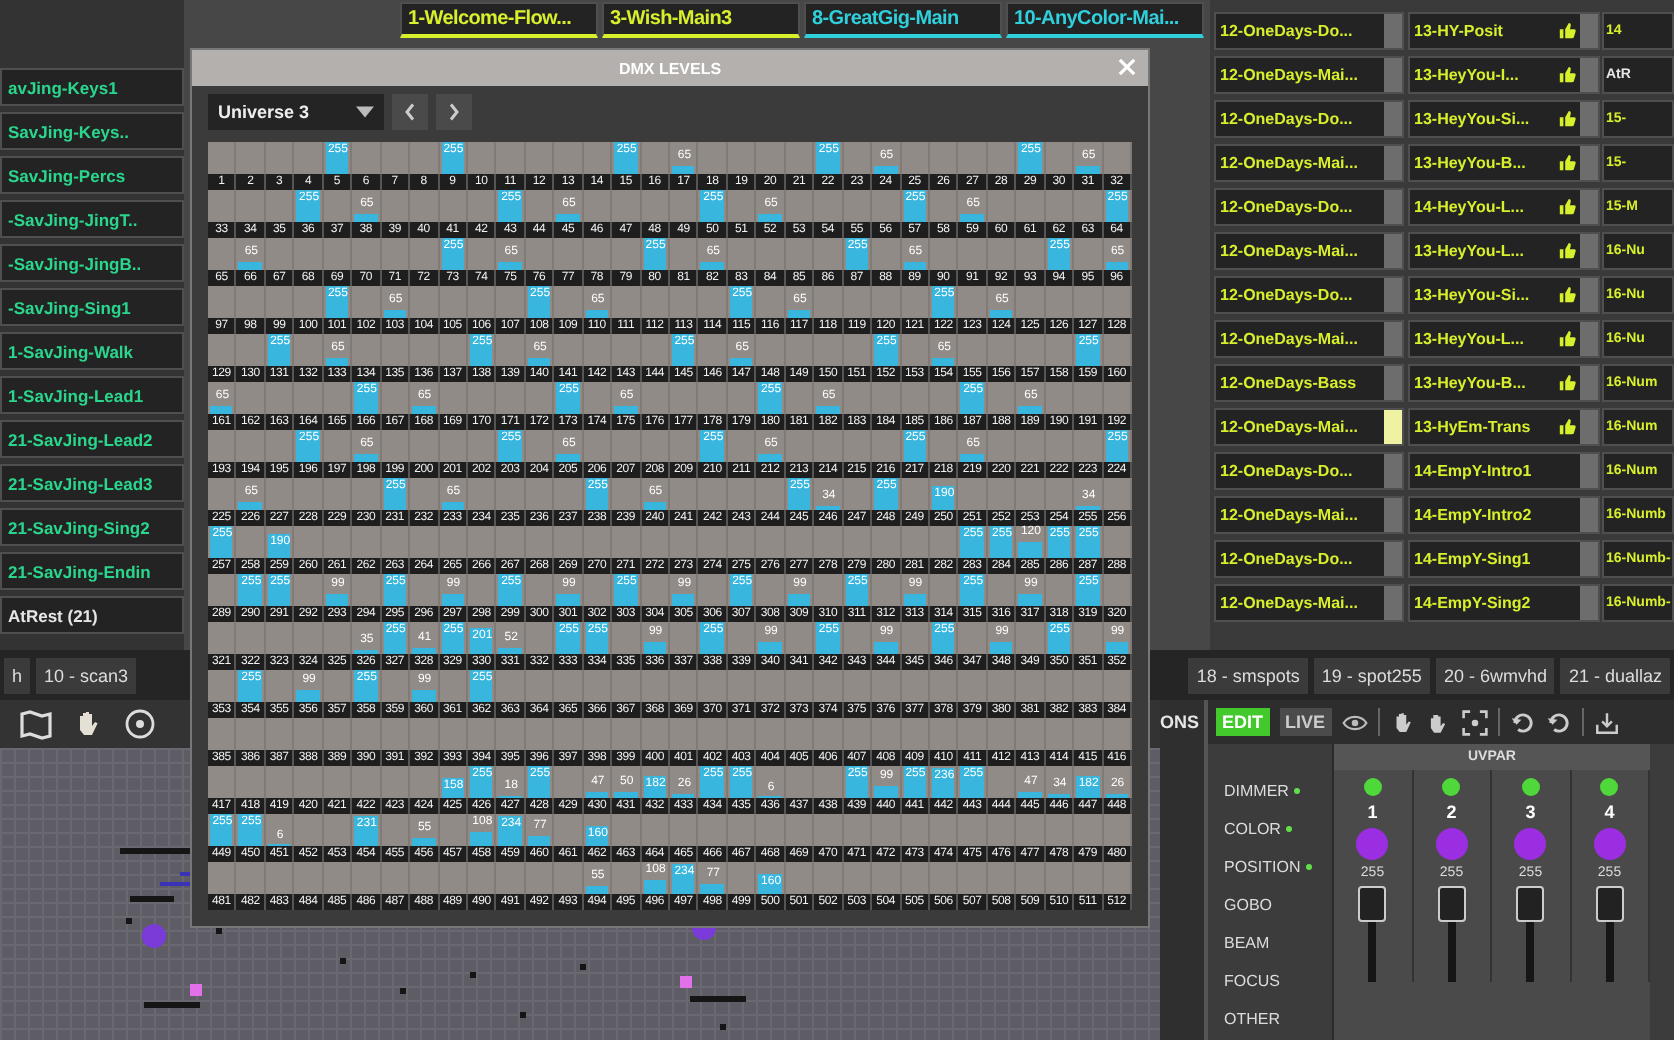 This screenshot has width=1674, height=1040. What do you see at coordinates (1504, 559) in the screenshot?
I see `cue-button: 14-EmpY-Sing1` at bounding box center [1504, 559].